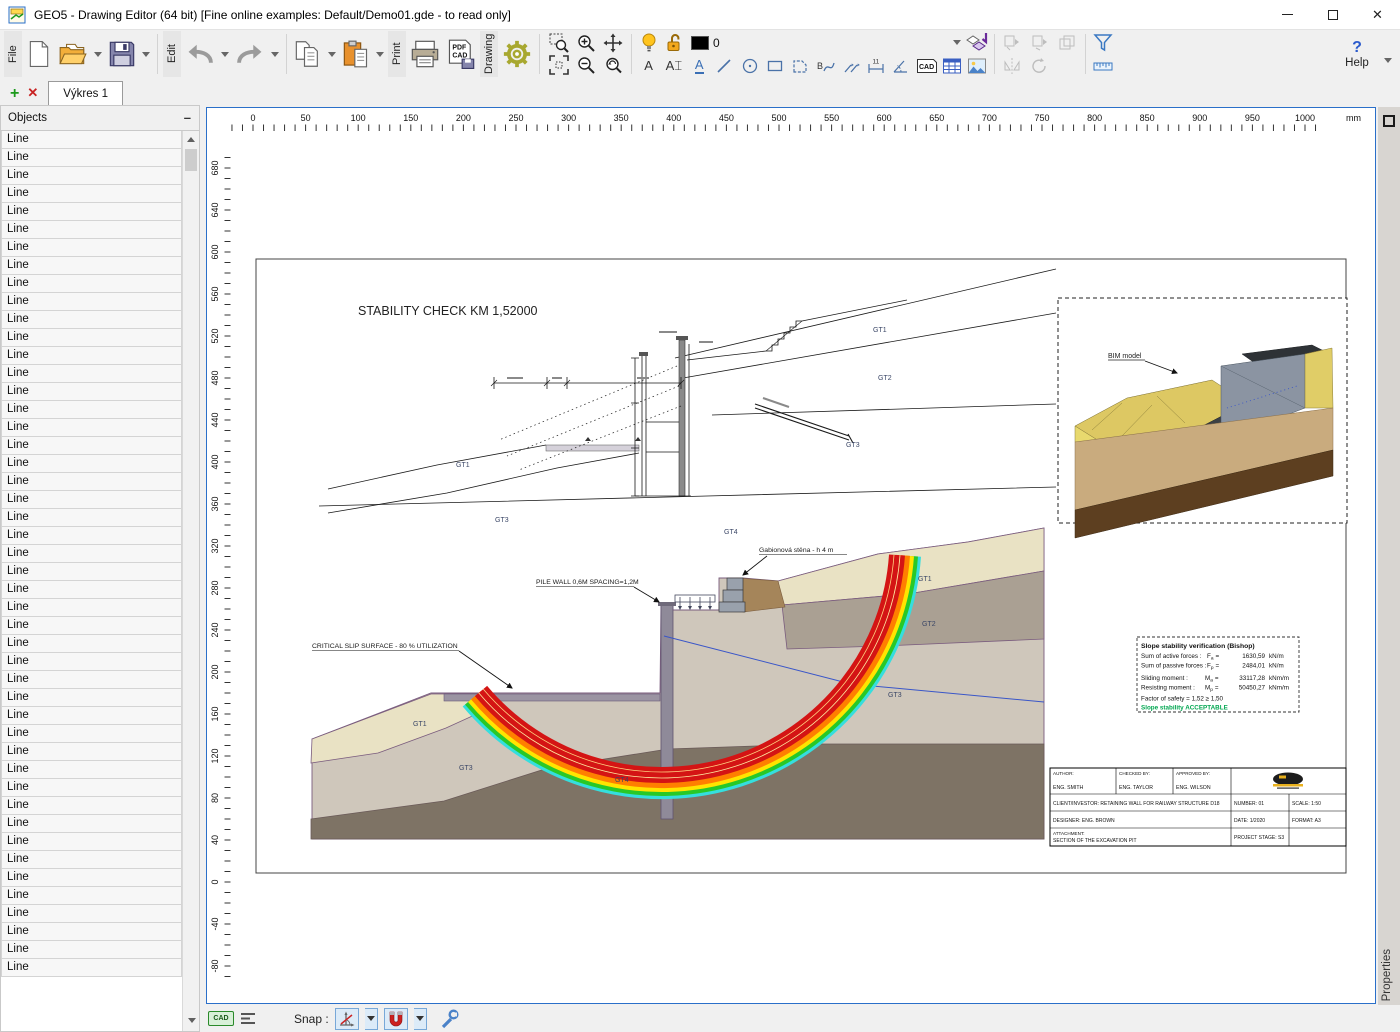 The width and height of the screenshot is (1400, 1032). I want to click on help-dropdown, so click(1388, 60).